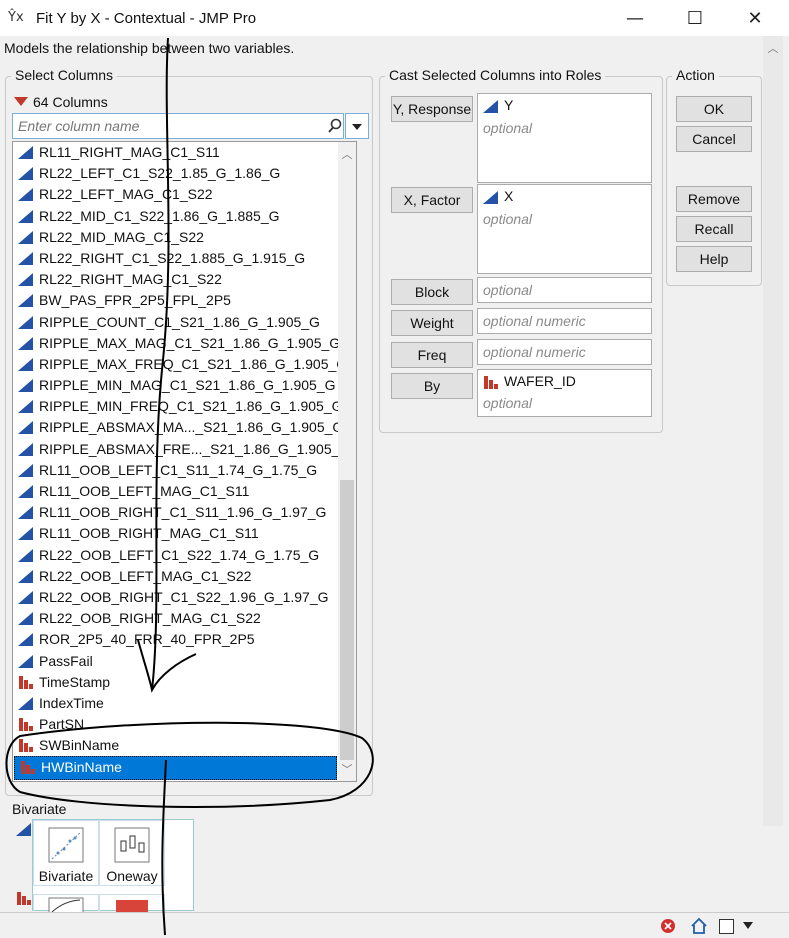  I want to click on column-name: HWBinName, so click(81, 767).